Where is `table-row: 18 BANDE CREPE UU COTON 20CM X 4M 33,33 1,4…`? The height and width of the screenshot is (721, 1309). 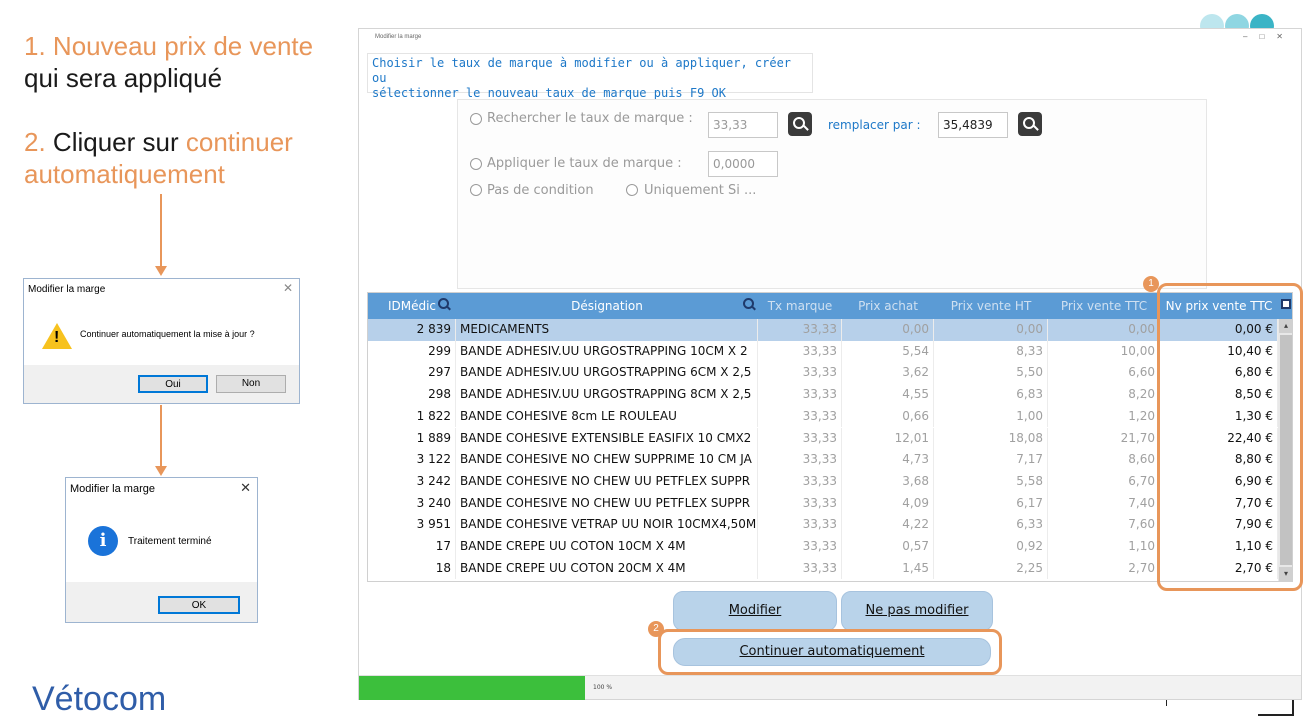
table-row: 18 BANDE CREPE UU COTON 20CM X 4M 33,33 1,4… is located at coordinates (823, 568).